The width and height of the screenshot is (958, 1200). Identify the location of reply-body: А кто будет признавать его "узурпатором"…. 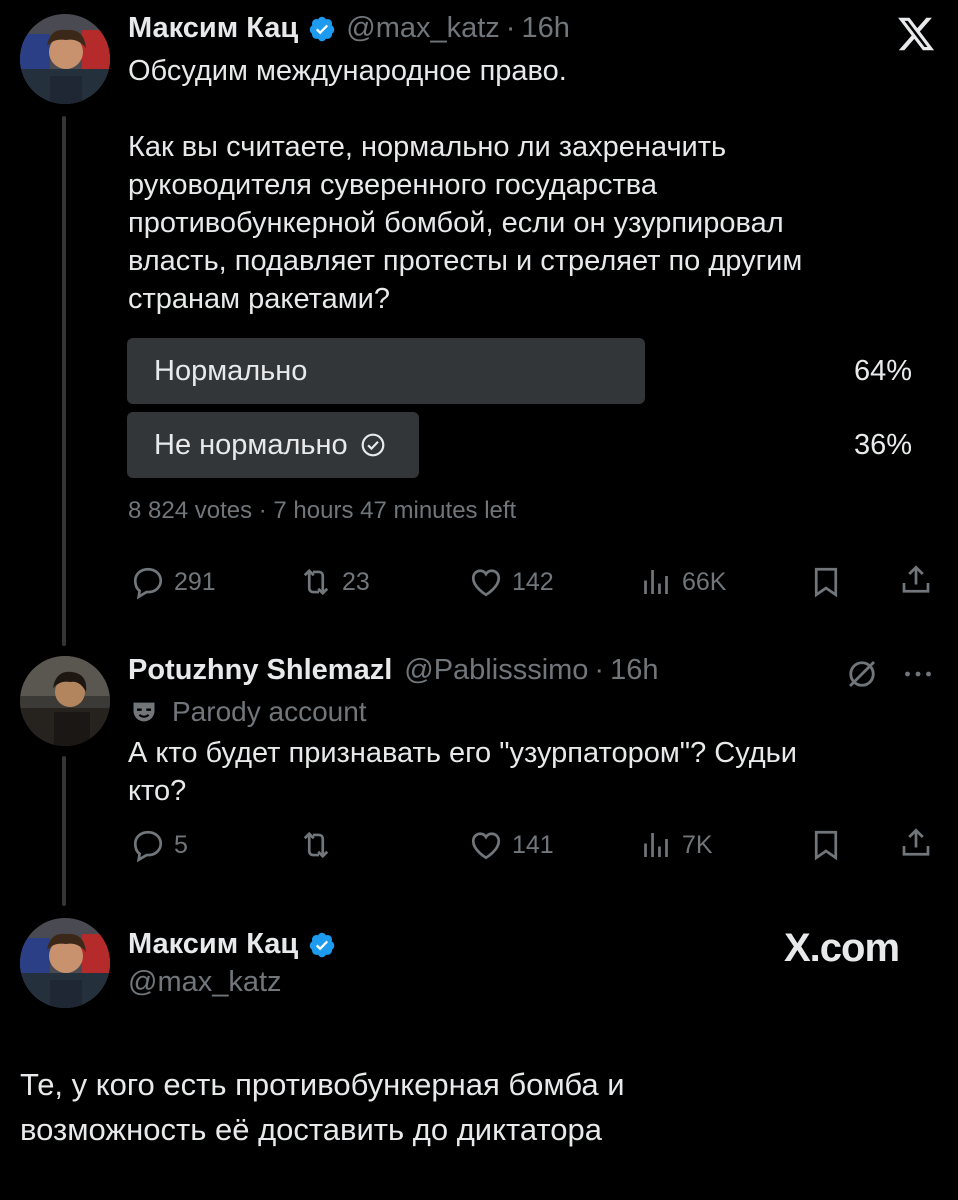
(528, 772).